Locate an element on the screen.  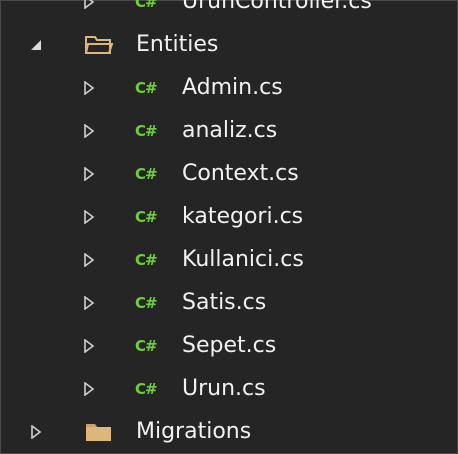
tree-item-file: C# Sepet.cs is located at coordinates (229, 345).